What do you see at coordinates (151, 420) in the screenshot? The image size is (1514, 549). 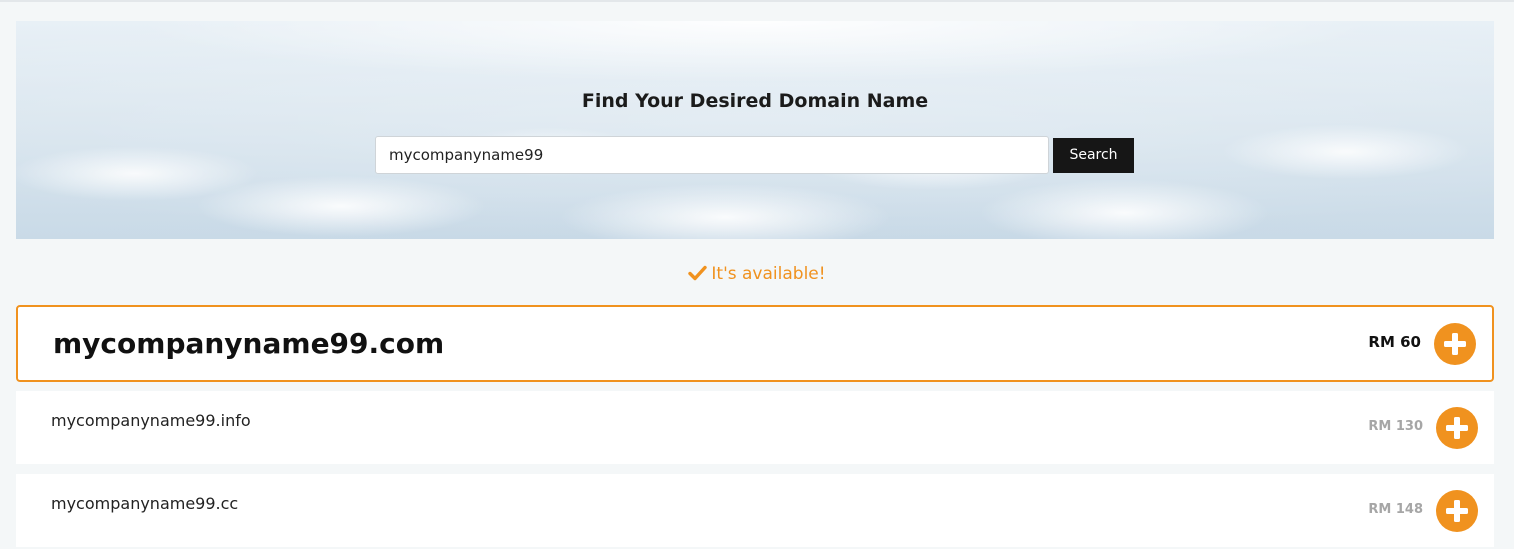 I see `domain-name: mycompanyname99.info` at bounding box center [151, 420].